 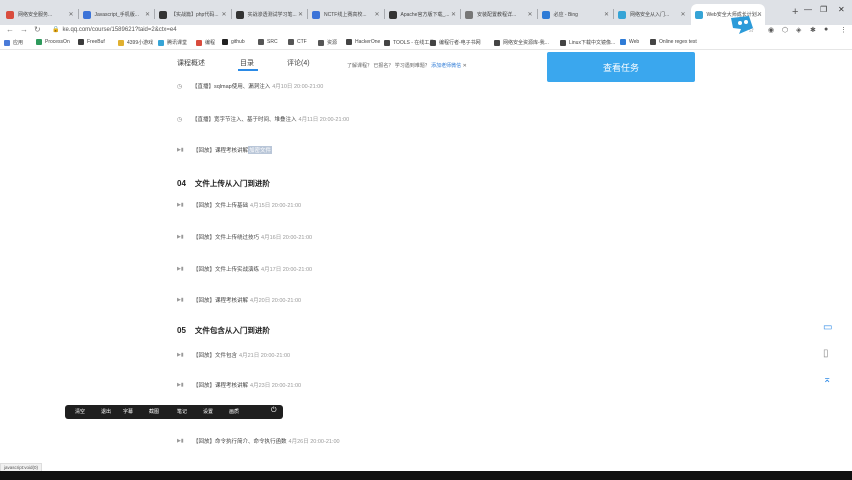 What do you see at coordinates (798, 30) in the screenshot?
I see `extension-icon: ◈` at bounding box center [798, 30].